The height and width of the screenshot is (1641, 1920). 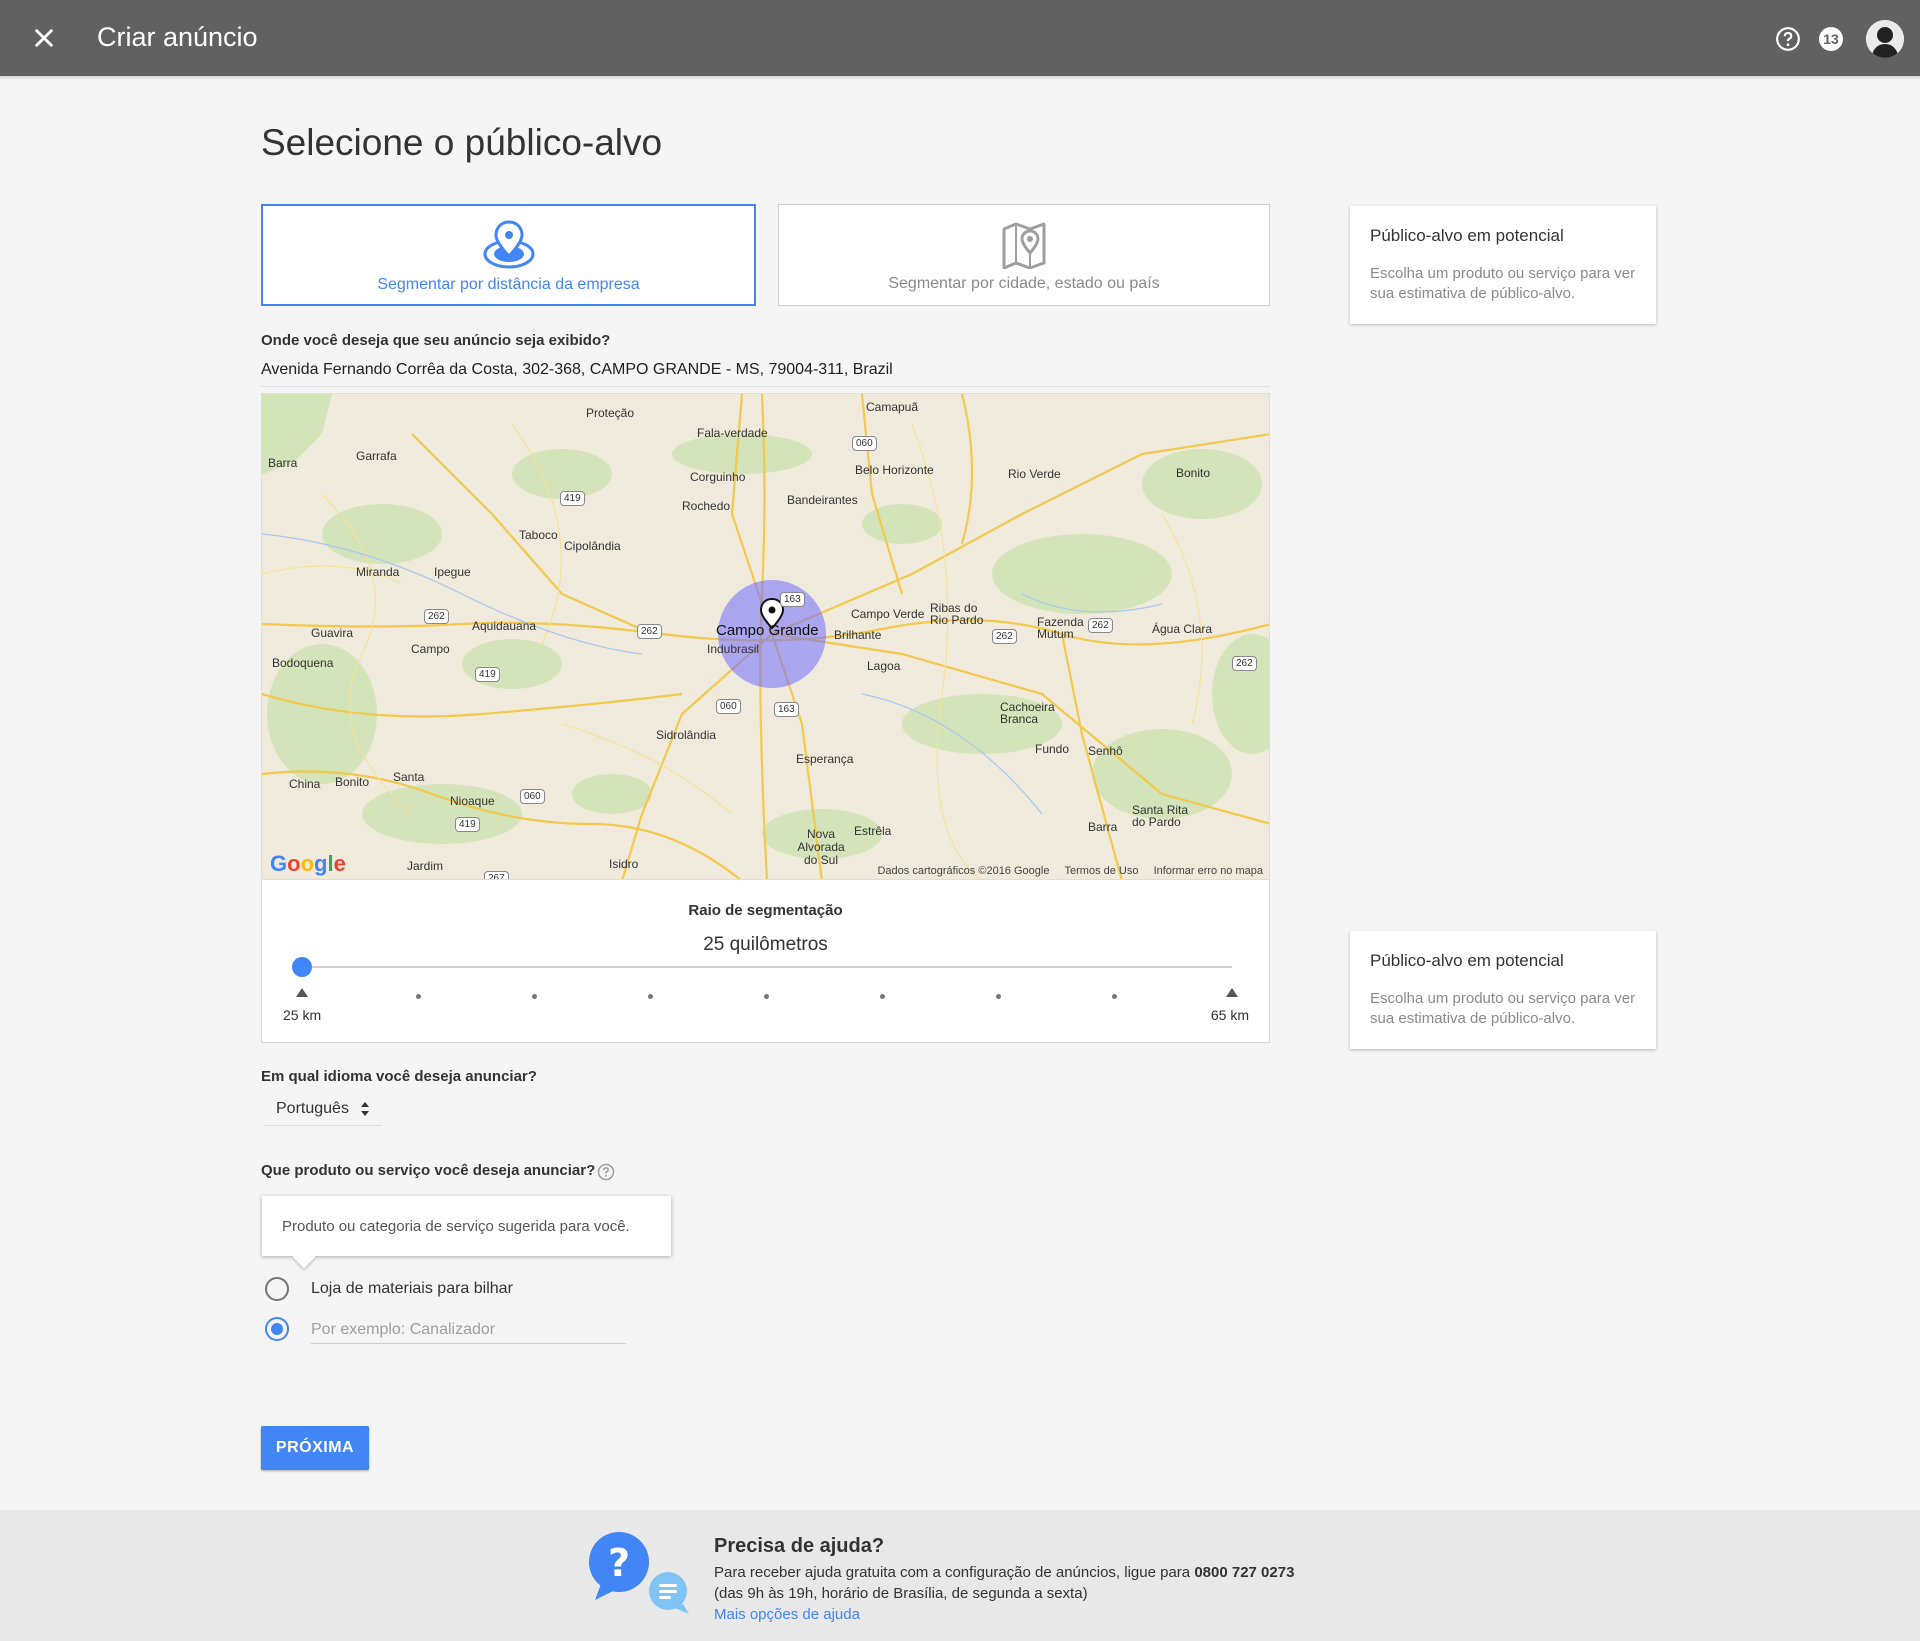 What do you see at coordinates (767, 967) in the screenshot?
I see `radius-slider-track` at bounding box center [767, 967].